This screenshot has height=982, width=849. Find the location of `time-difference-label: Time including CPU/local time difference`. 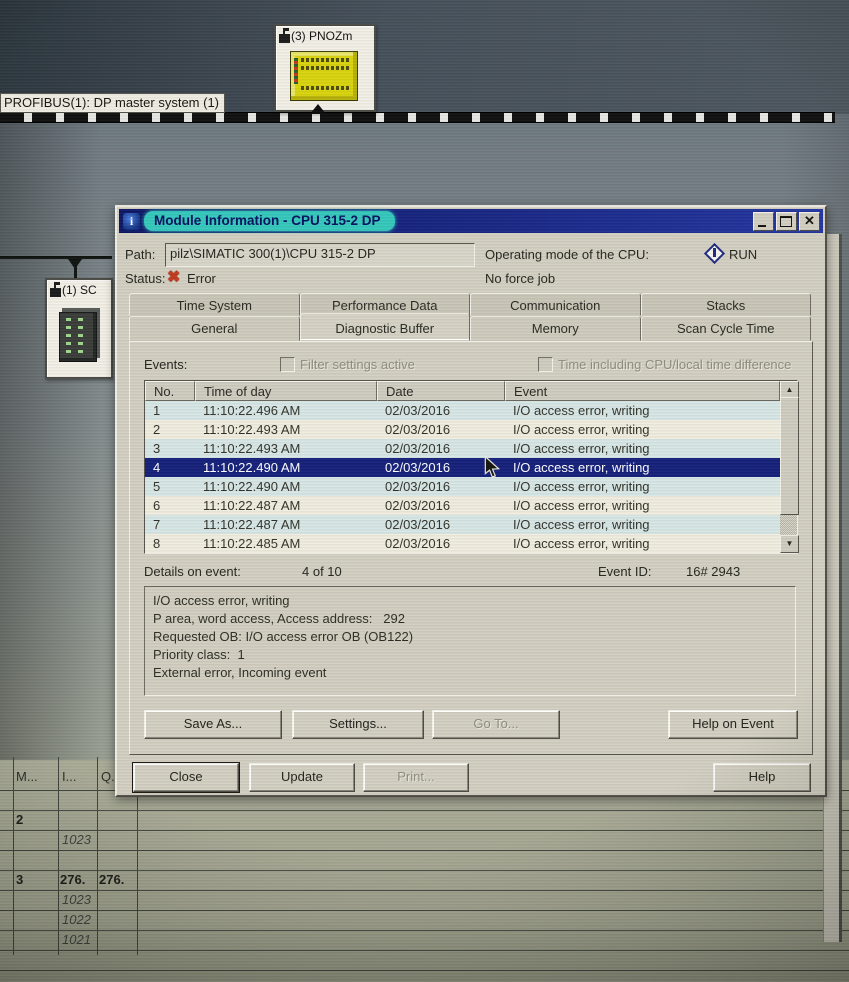

time-difference-label: Time including CPU/local time difference is located at coordinates (675, 364).